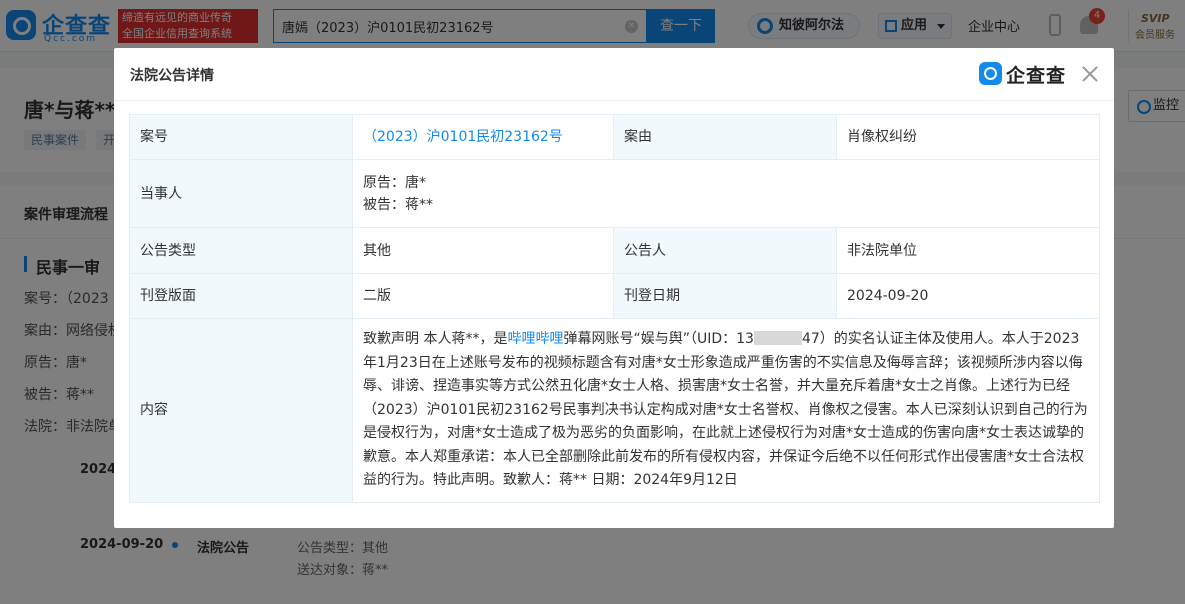 The image size is (1185, 604). I want to click on value-case-no: （2023）沪0101民初23162号, so click(483, 137).